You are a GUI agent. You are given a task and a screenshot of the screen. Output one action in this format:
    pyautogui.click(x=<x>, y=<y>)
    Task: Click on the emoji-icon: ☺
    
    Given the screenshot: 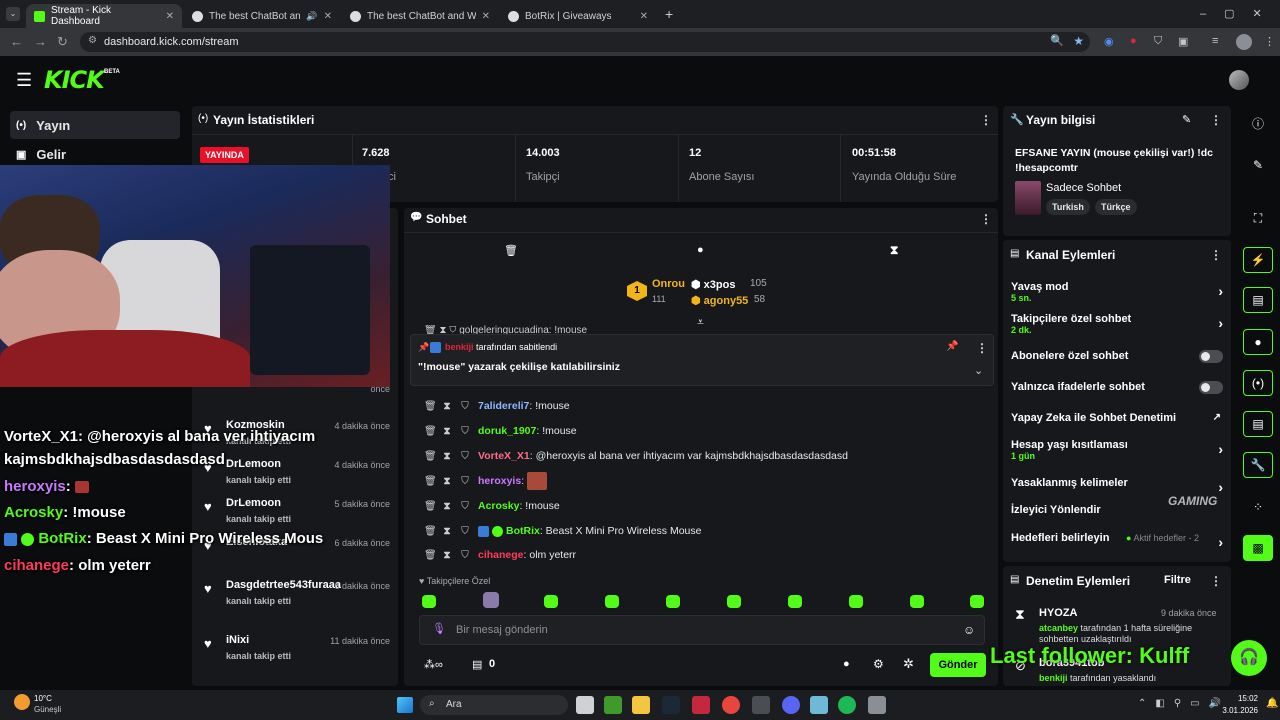 What is the action you would take?
    pyautogui.click(x=969, y=630)
    